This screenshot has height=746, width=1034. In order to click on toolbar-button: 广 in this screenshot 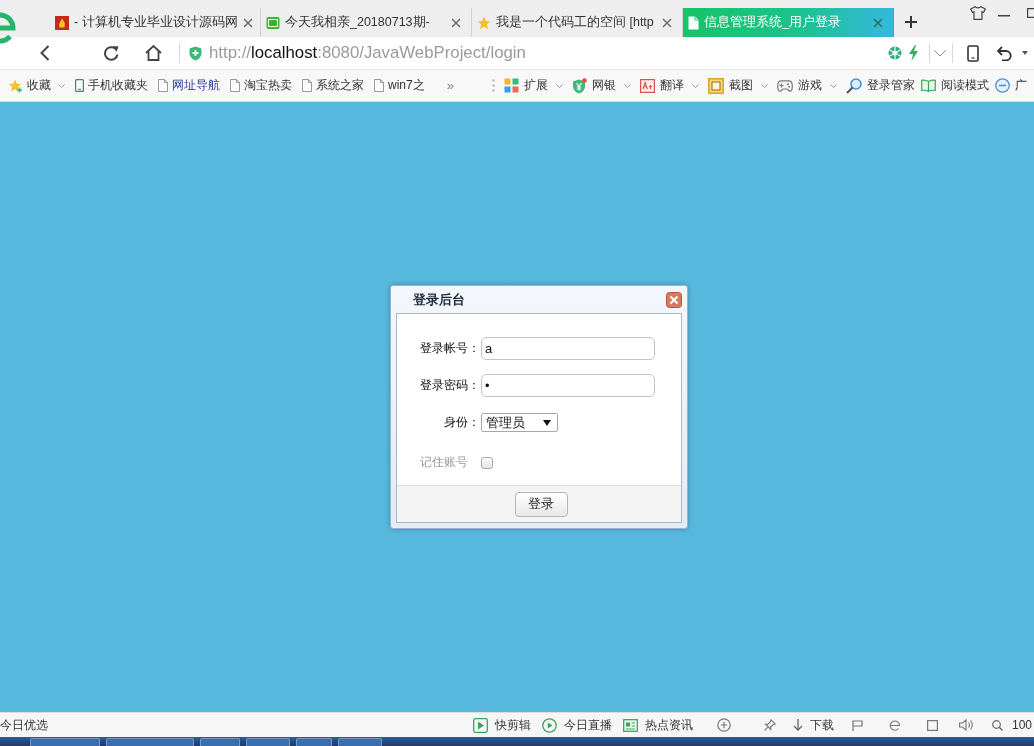, I will do `click(1010, 85)`.